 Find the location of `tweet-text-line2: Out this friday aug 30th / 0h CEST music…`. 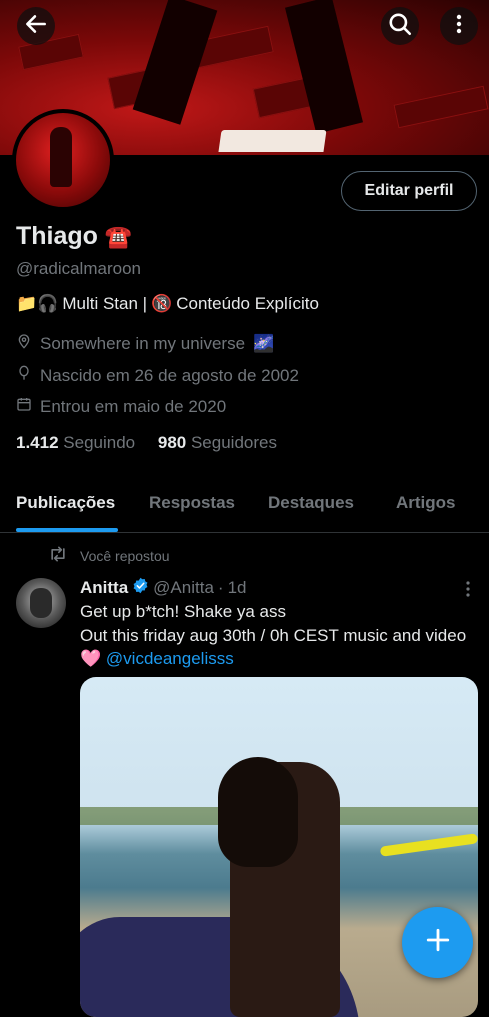

tweet-text-line2: Out this friday aug 30th / 0h CEST music… is located at coordinates (273, 635).